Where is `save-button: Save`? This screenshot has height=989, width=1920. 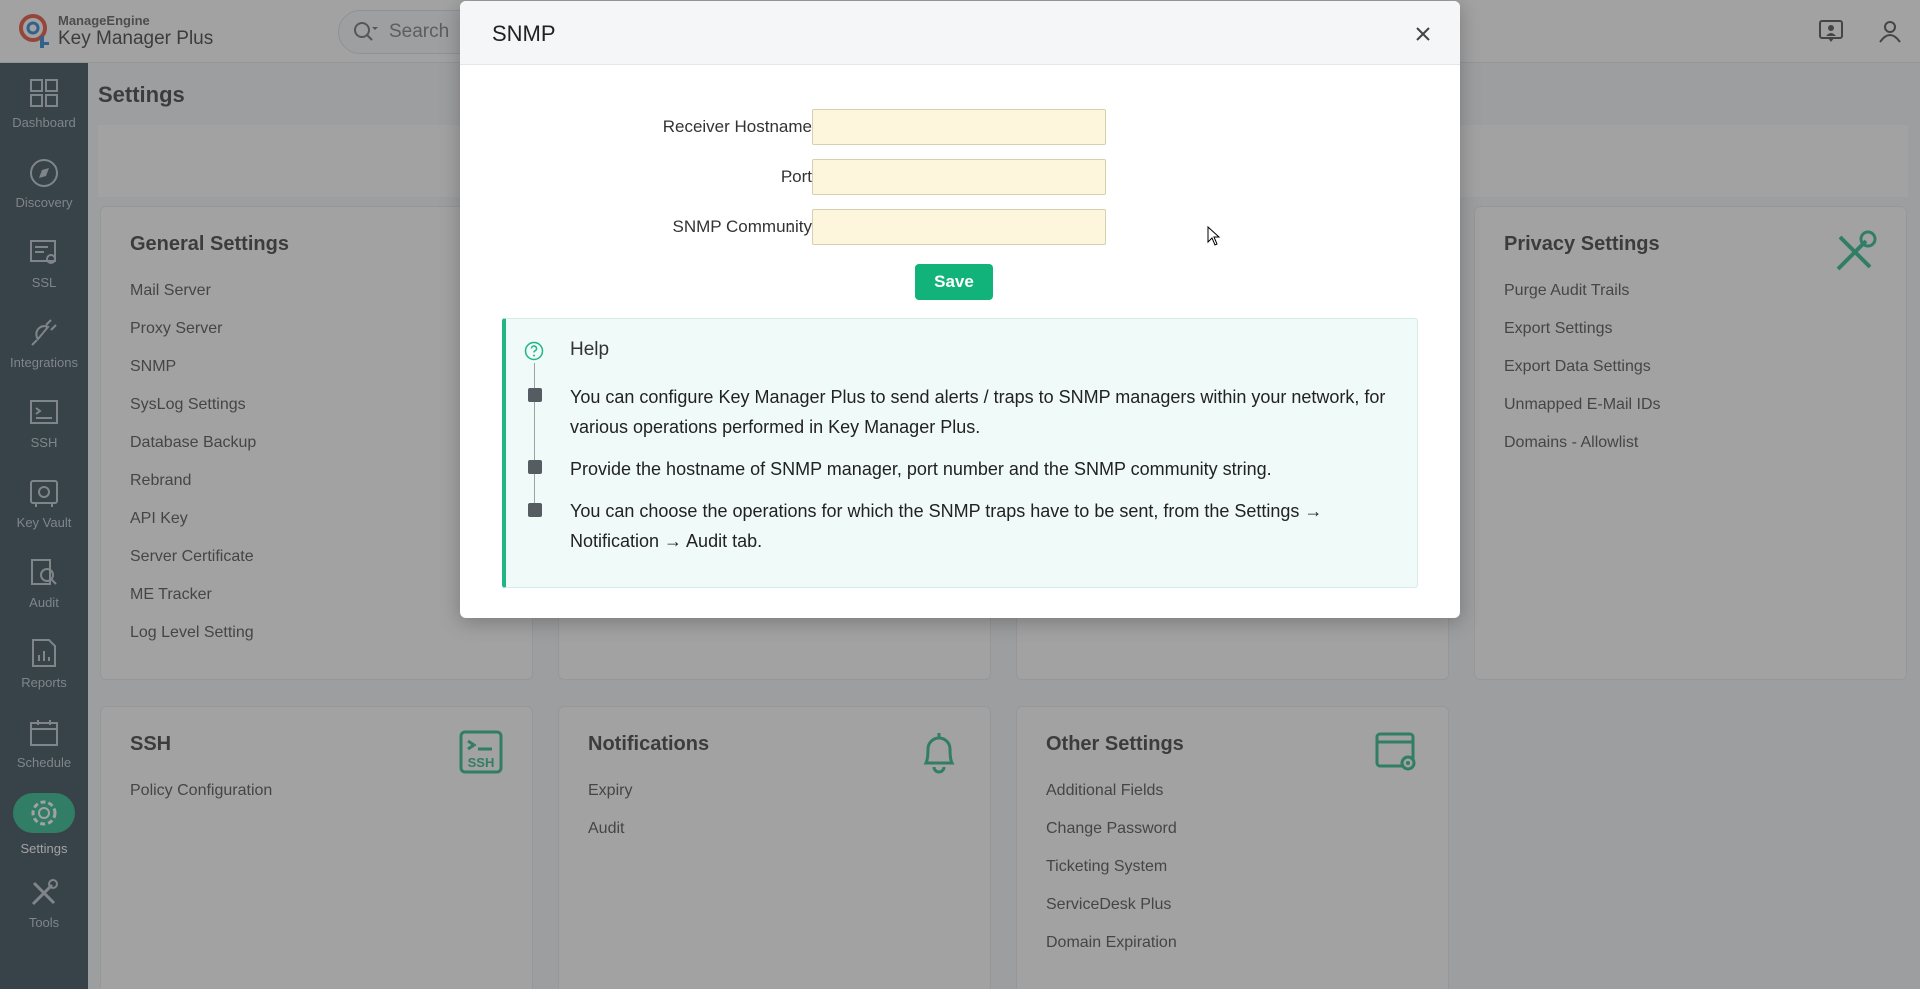 save-button: Save is located at coordinates (954, 282).